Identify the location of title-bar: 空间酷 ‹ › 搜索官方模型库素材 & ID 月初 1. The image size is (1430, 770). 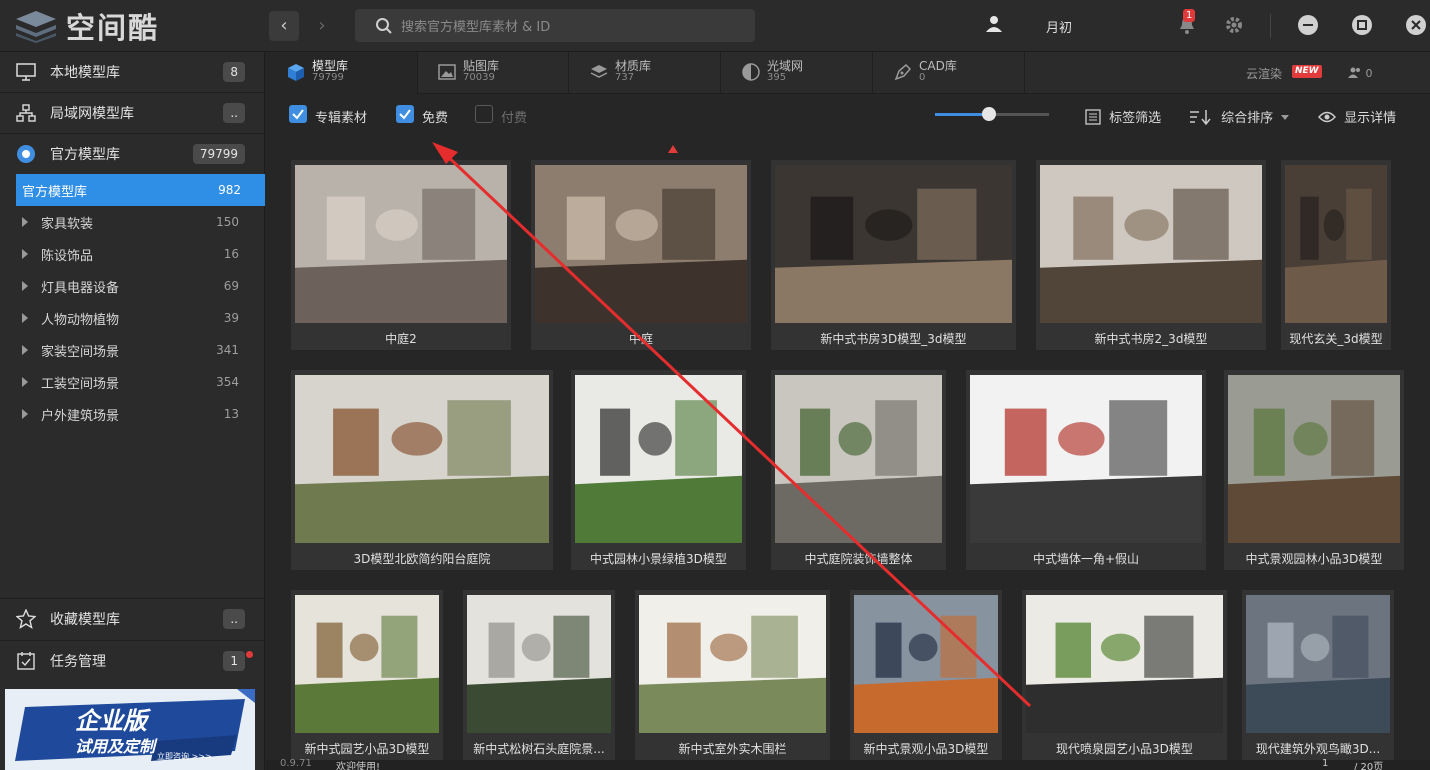
(715, 26).